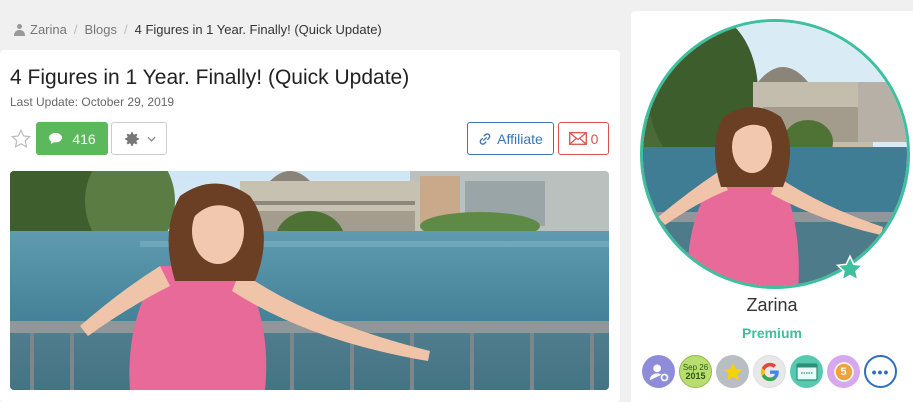 Image resolution: width=913 pixels, height=402 pixels. Describe the element at coordinates (21, 139) in the screenshot. I see `favorite-star-icon` at that location.